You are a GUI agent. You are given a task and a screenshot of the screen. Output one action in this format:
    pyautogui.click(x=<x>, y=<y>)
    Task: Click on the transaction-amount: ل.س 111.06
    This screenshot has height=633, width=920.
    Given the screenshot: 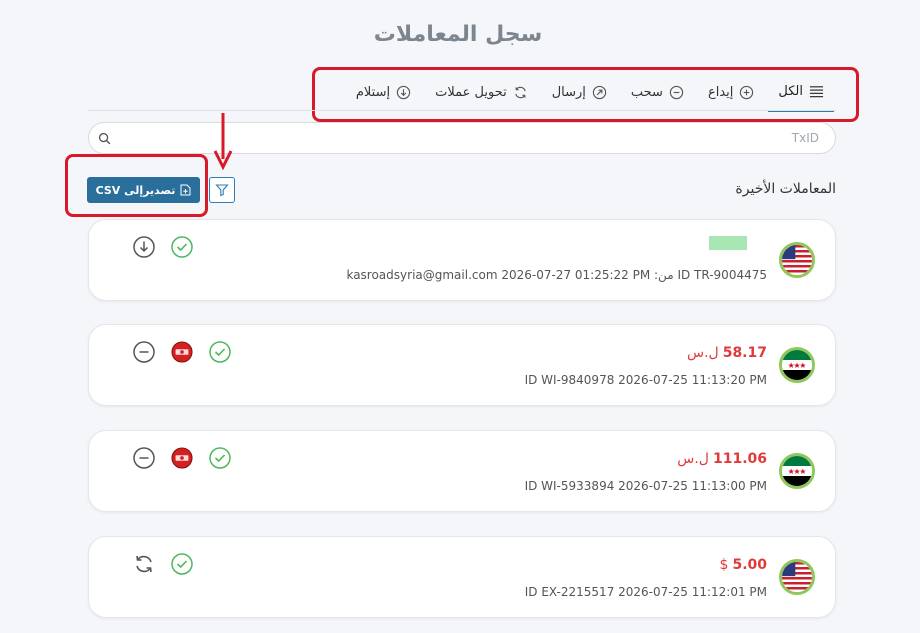 What is the action you would take?
    pyautogui.click(x=722, y=459)
    